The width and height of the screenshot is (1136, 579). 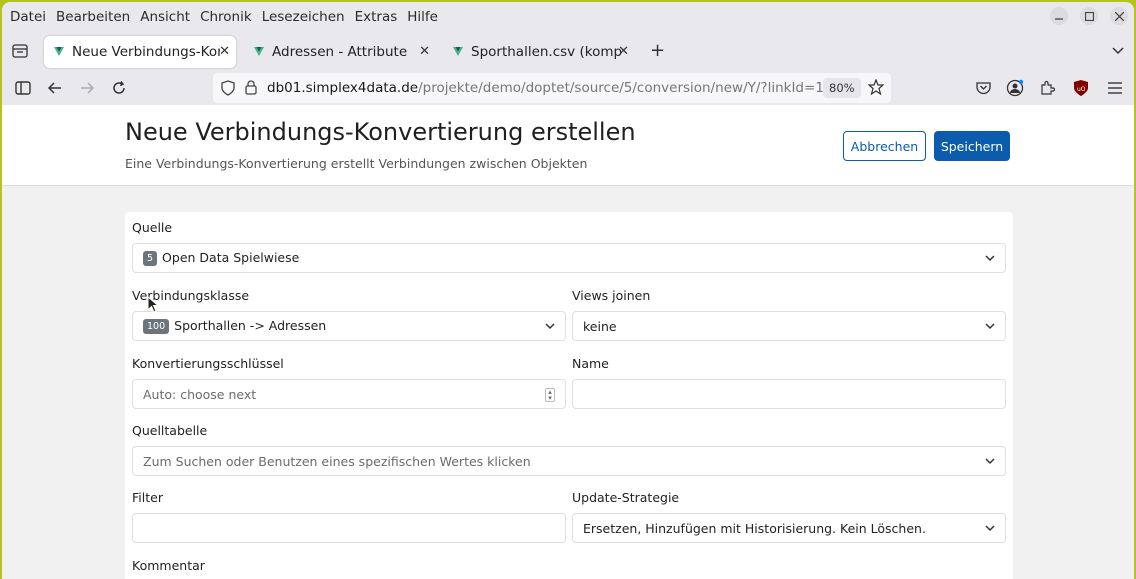 I want to click on new-tab-icon: +, so click(x=657, y=51).